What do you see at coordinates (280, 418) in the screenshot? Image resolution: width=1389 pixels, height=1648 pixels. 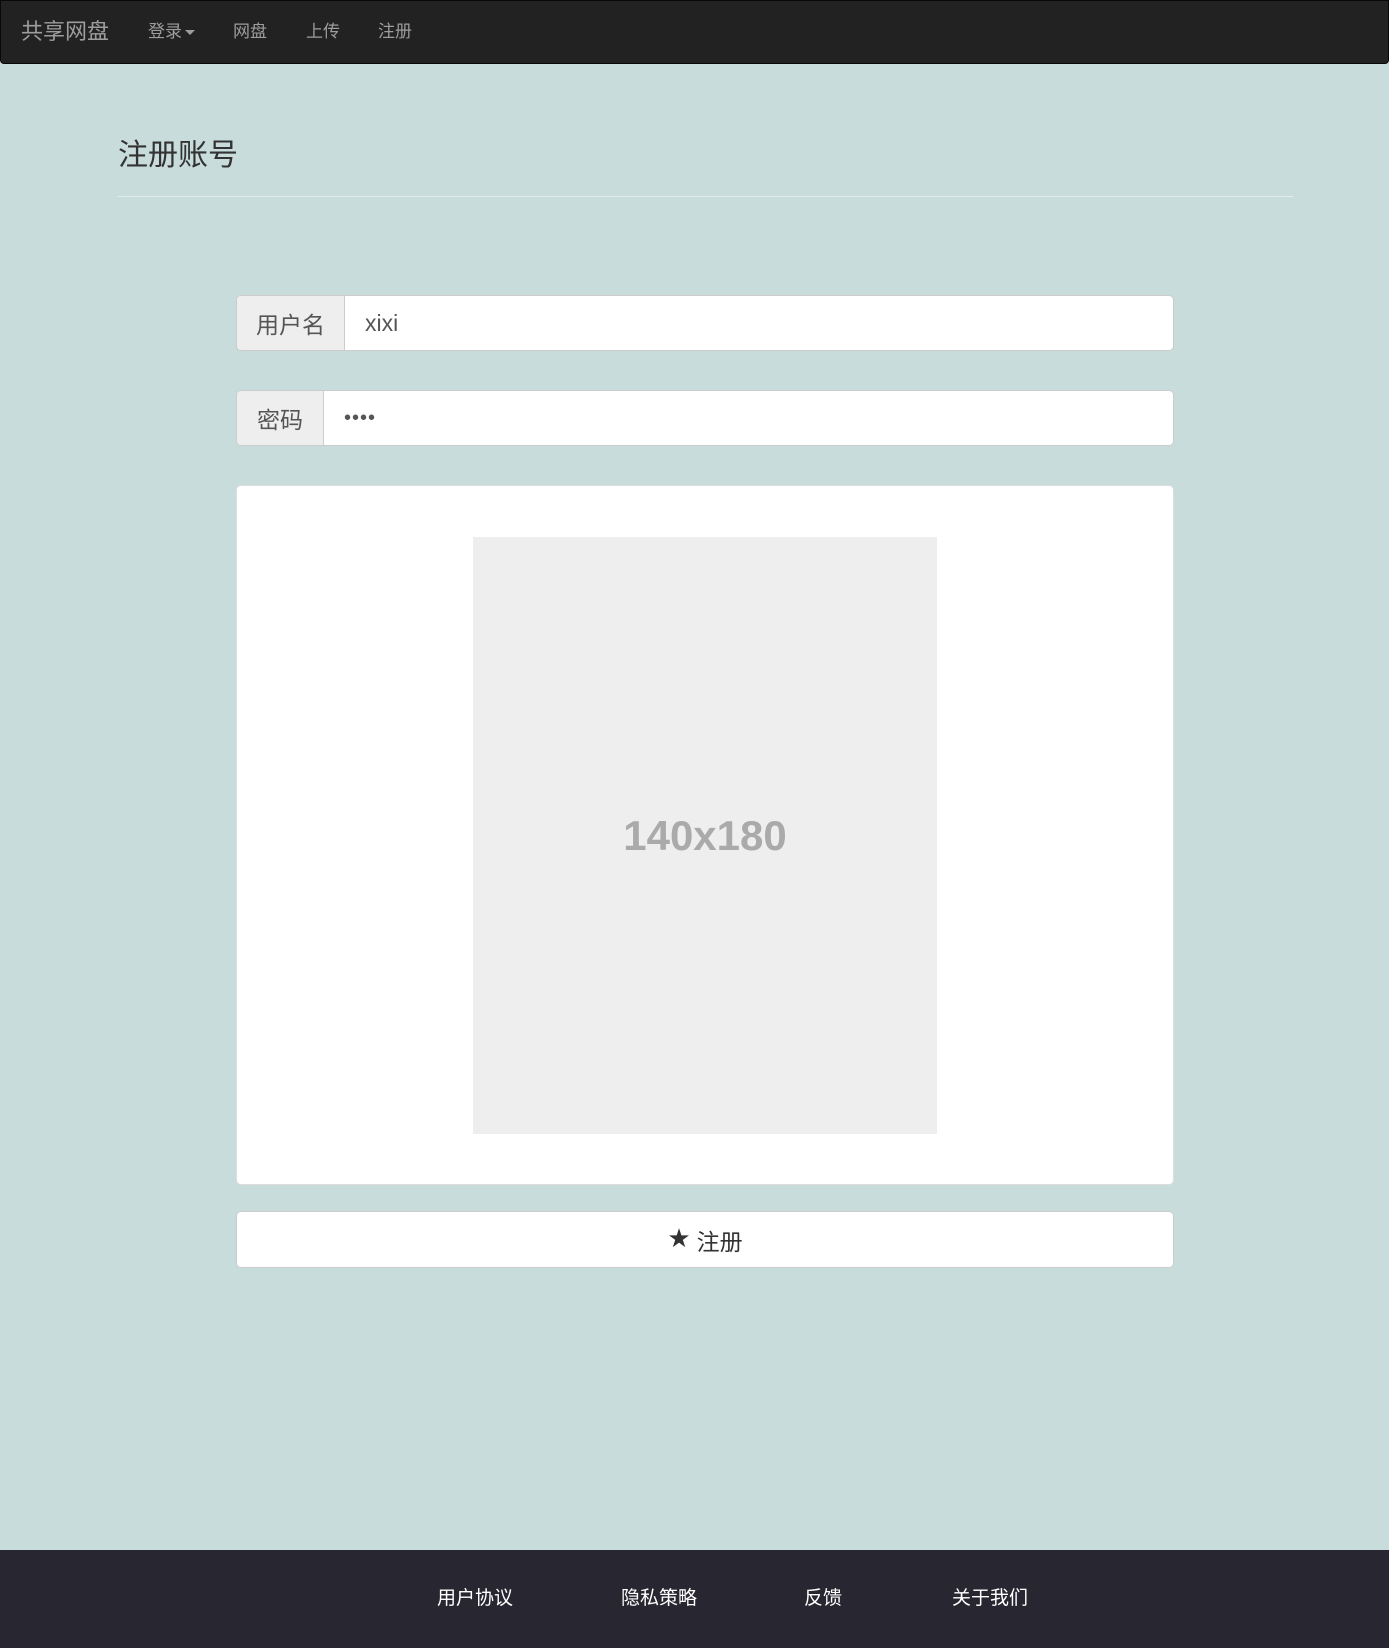 I see `password-addon-label: 密码` at bounding box center [280, 418].